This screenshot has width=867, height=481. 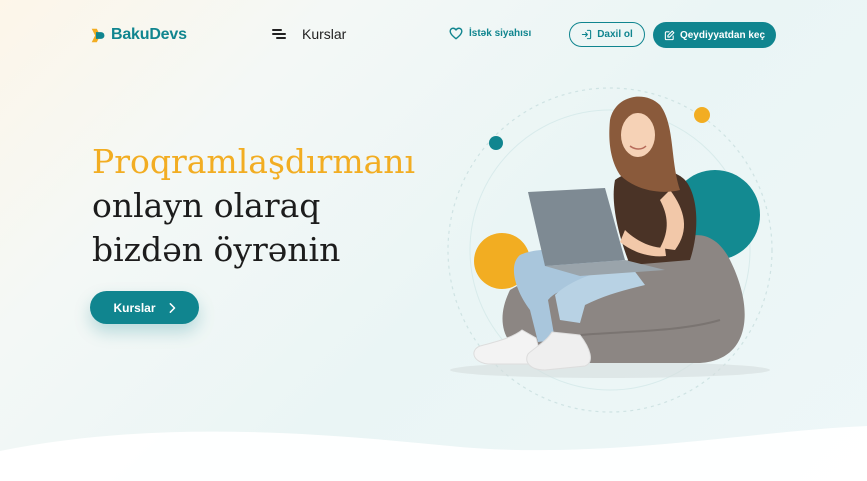 What do you see at coordinates (587, 34) in the screenshot?
I see `login-arrow-icon` at bounding box center [587, 34].